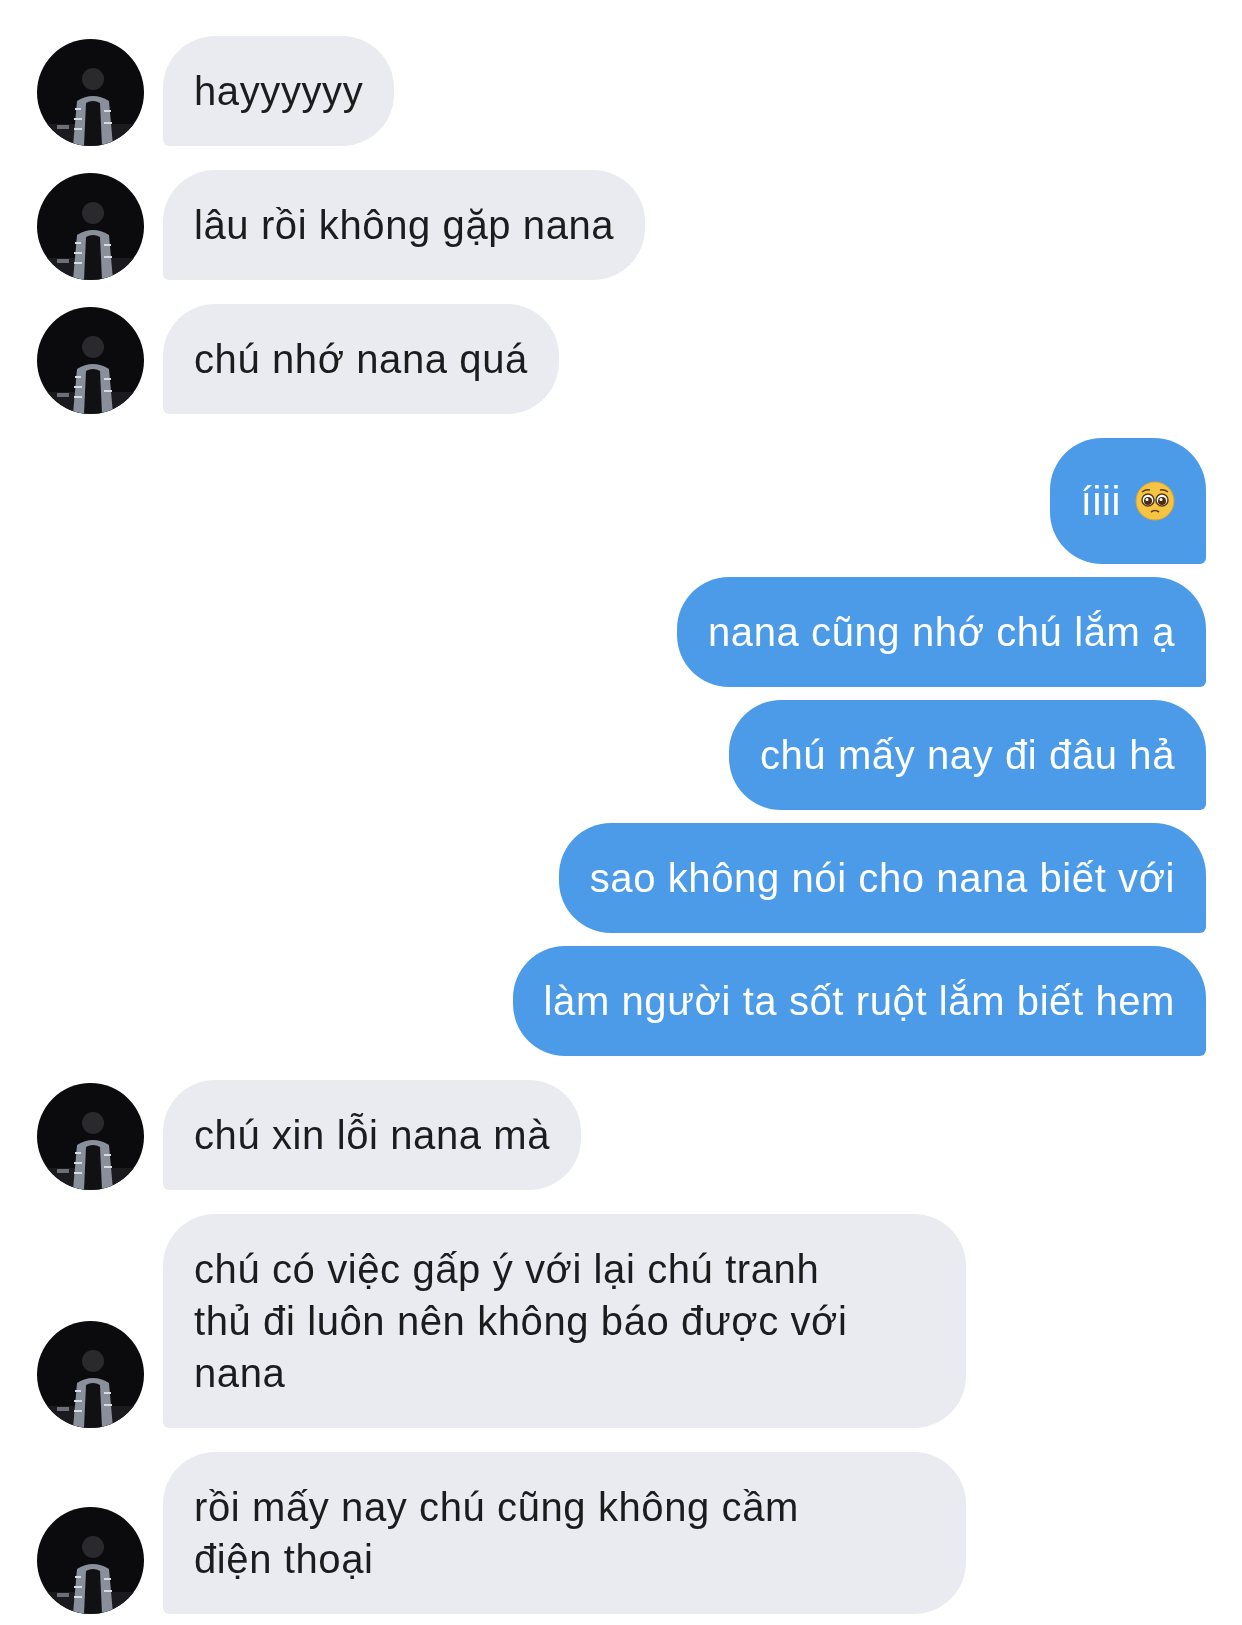 This screenshot has width=1242, height=1625. Describe the element at coordinates (882, 878) in the screenshot. I see `sent-message: sao không nói cho nana biết với` at that location.